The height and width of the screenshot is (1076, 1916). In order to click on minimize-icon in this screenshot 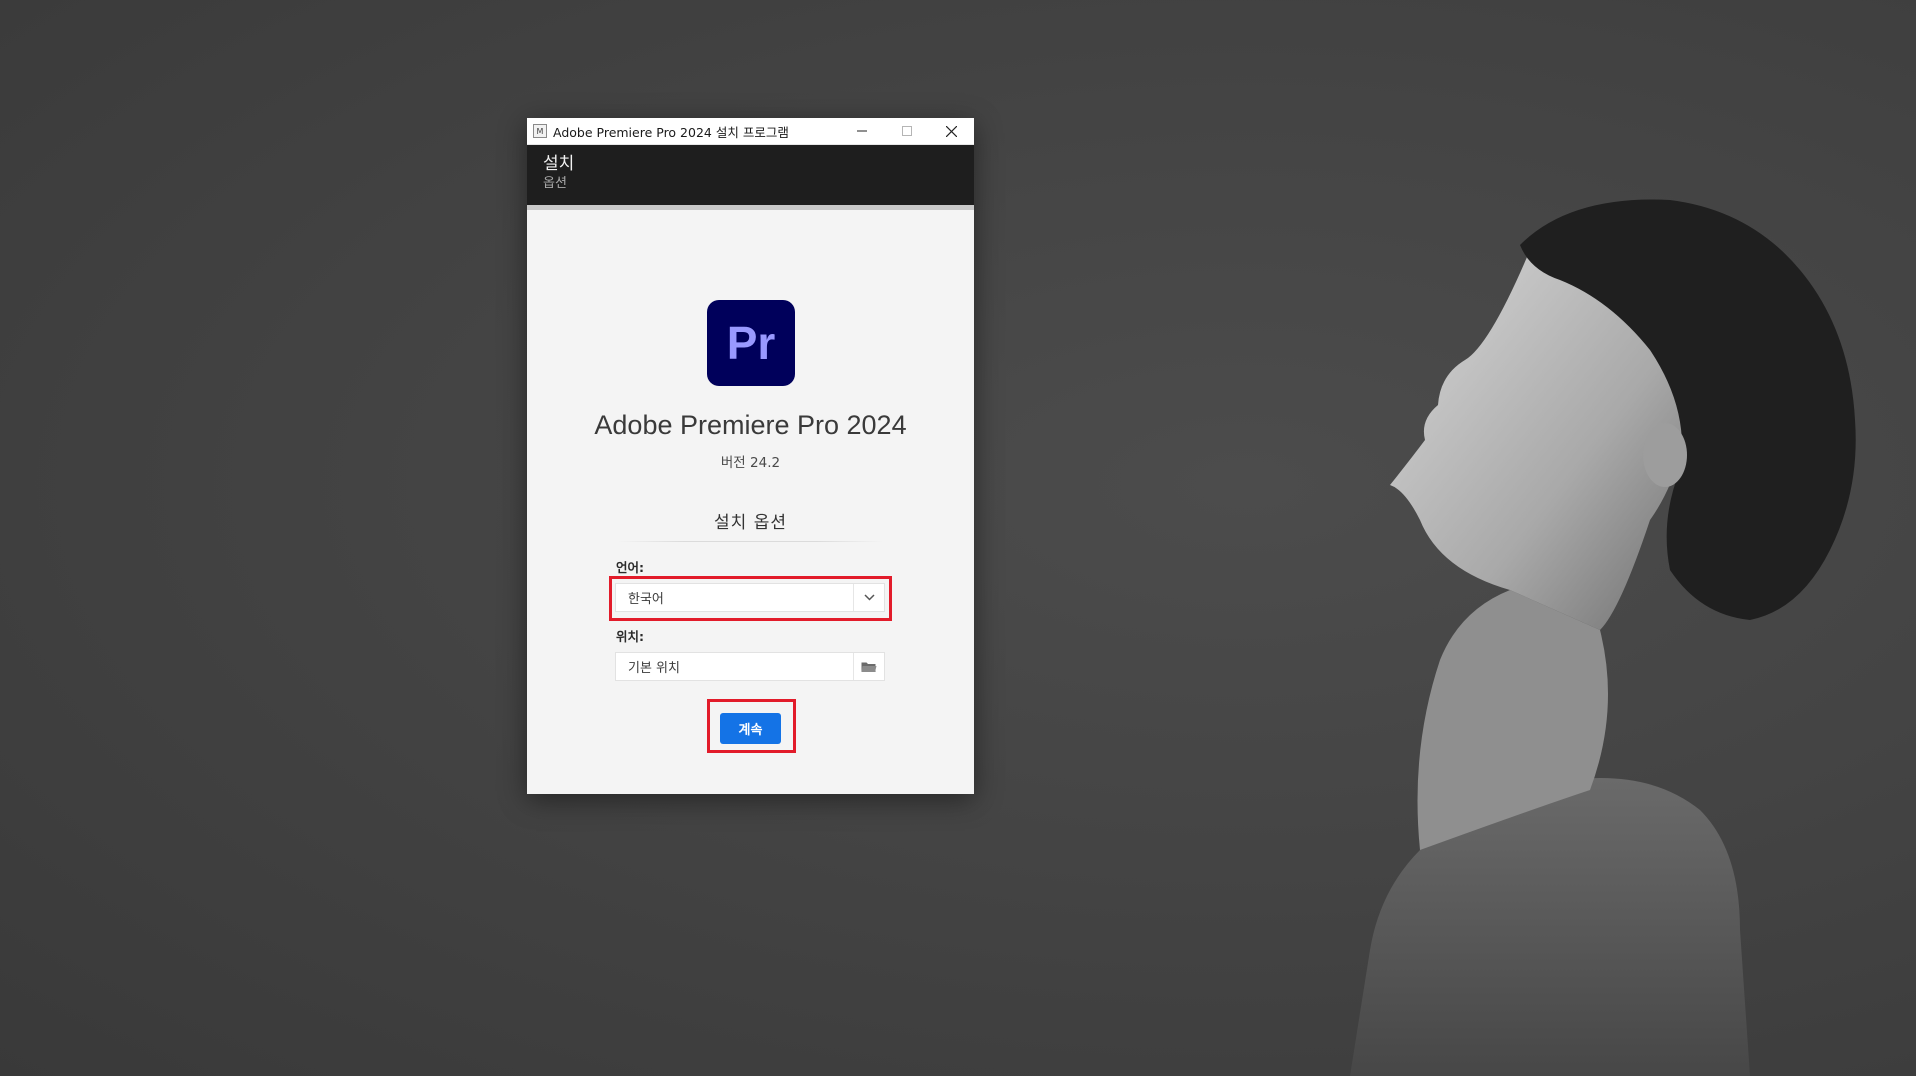, I will do `click(861, 131)`.